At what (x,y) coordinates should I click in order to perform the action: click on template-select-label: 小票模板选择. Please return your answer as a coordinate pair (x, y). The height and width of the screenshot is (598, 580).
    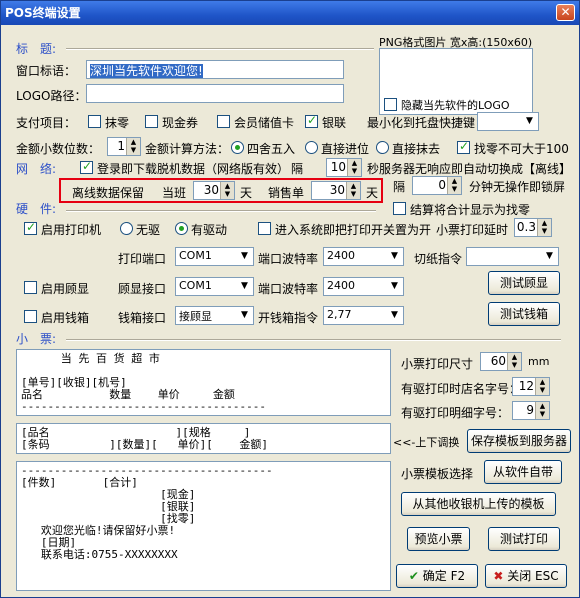
    Looking at the image, I should click on (437, 474).